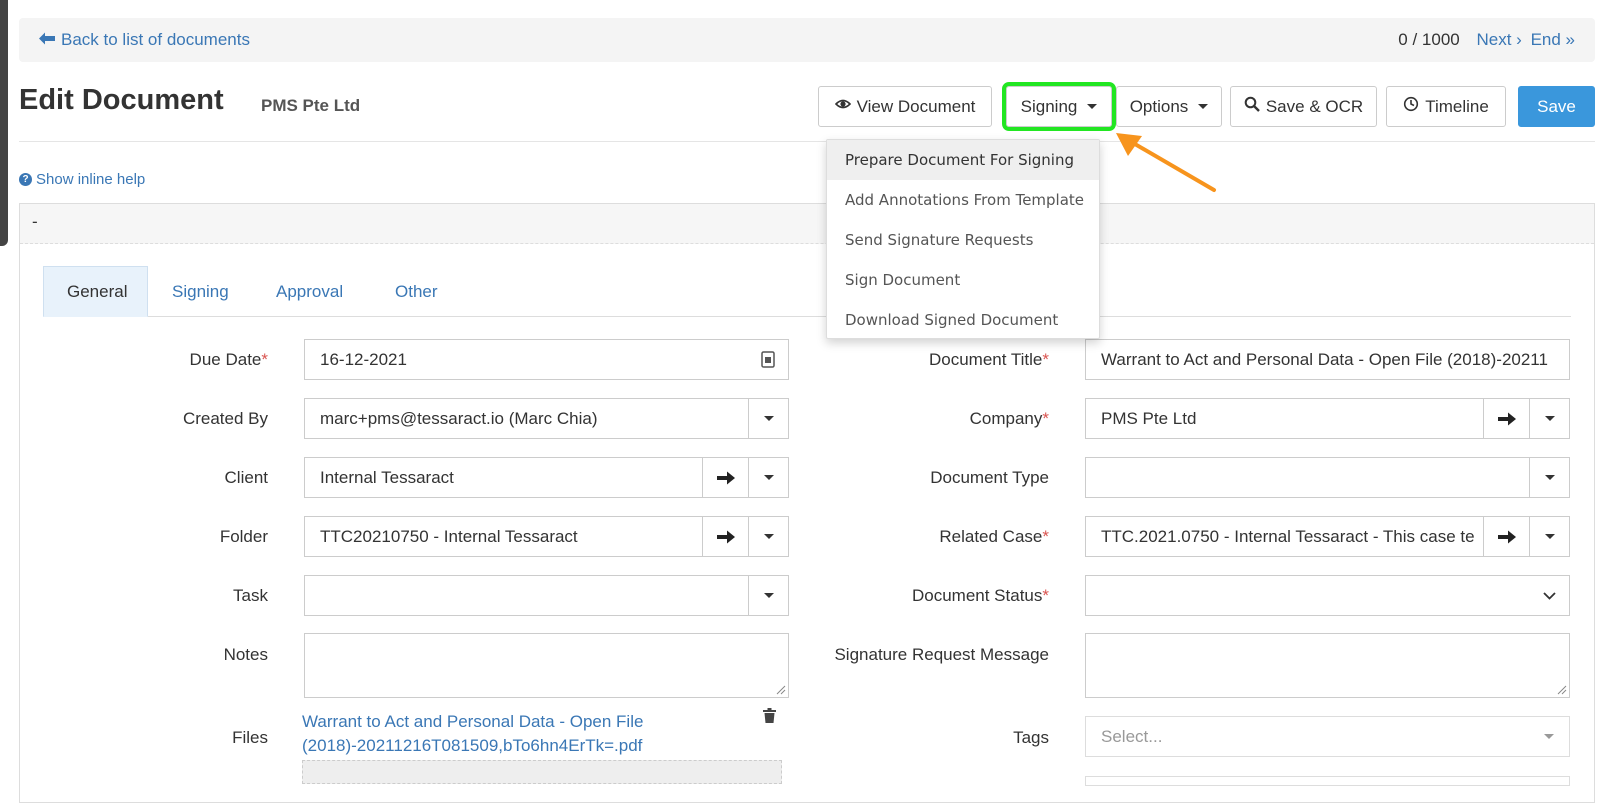 This screenshot has height=803, width=1617. Describe the element at coordinates (916, 106) in the screenshot. I see `view-document-label: View Document` at that location.